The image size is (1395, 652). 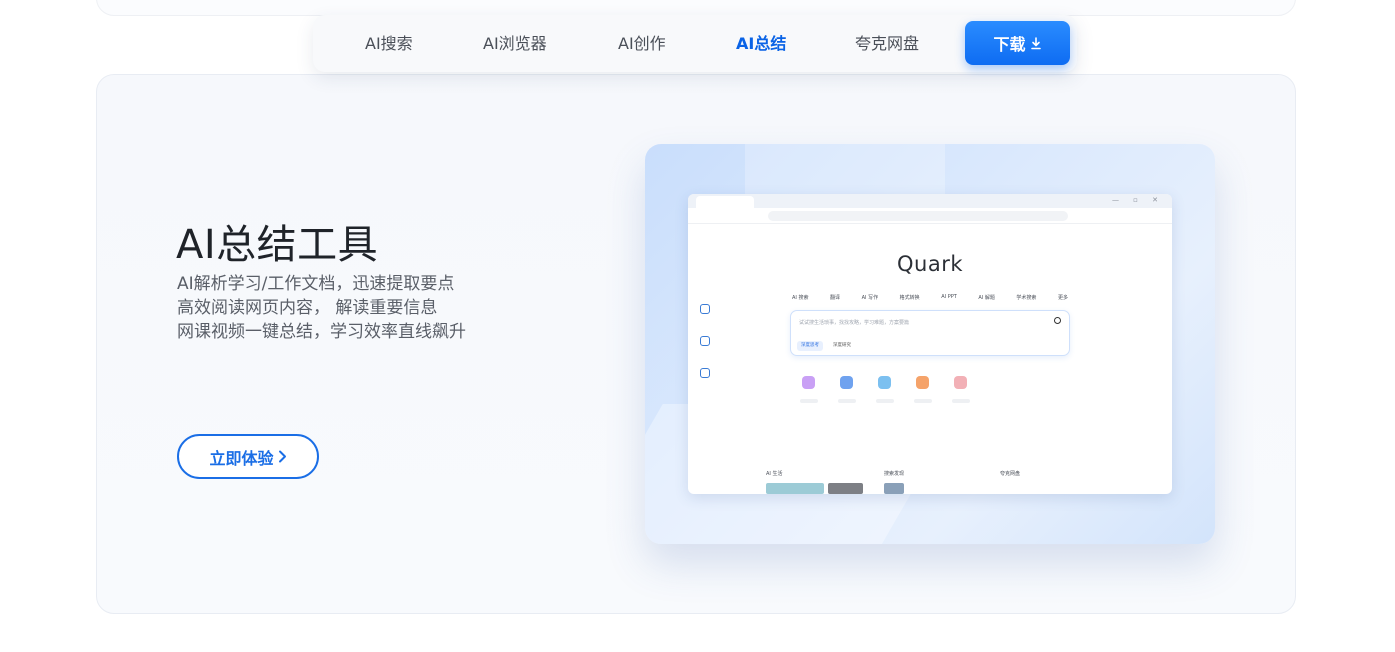 What do you see at coordinates (696, 8) in the screenshot?
I see `previous-section-card` at bounding box center [696, 8].